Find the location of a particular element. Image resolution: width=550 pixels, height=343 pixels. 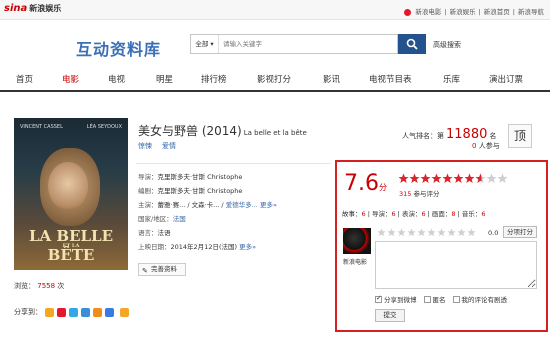

toplink-movie: 新浪电影 is located at coordinates (428, 12).